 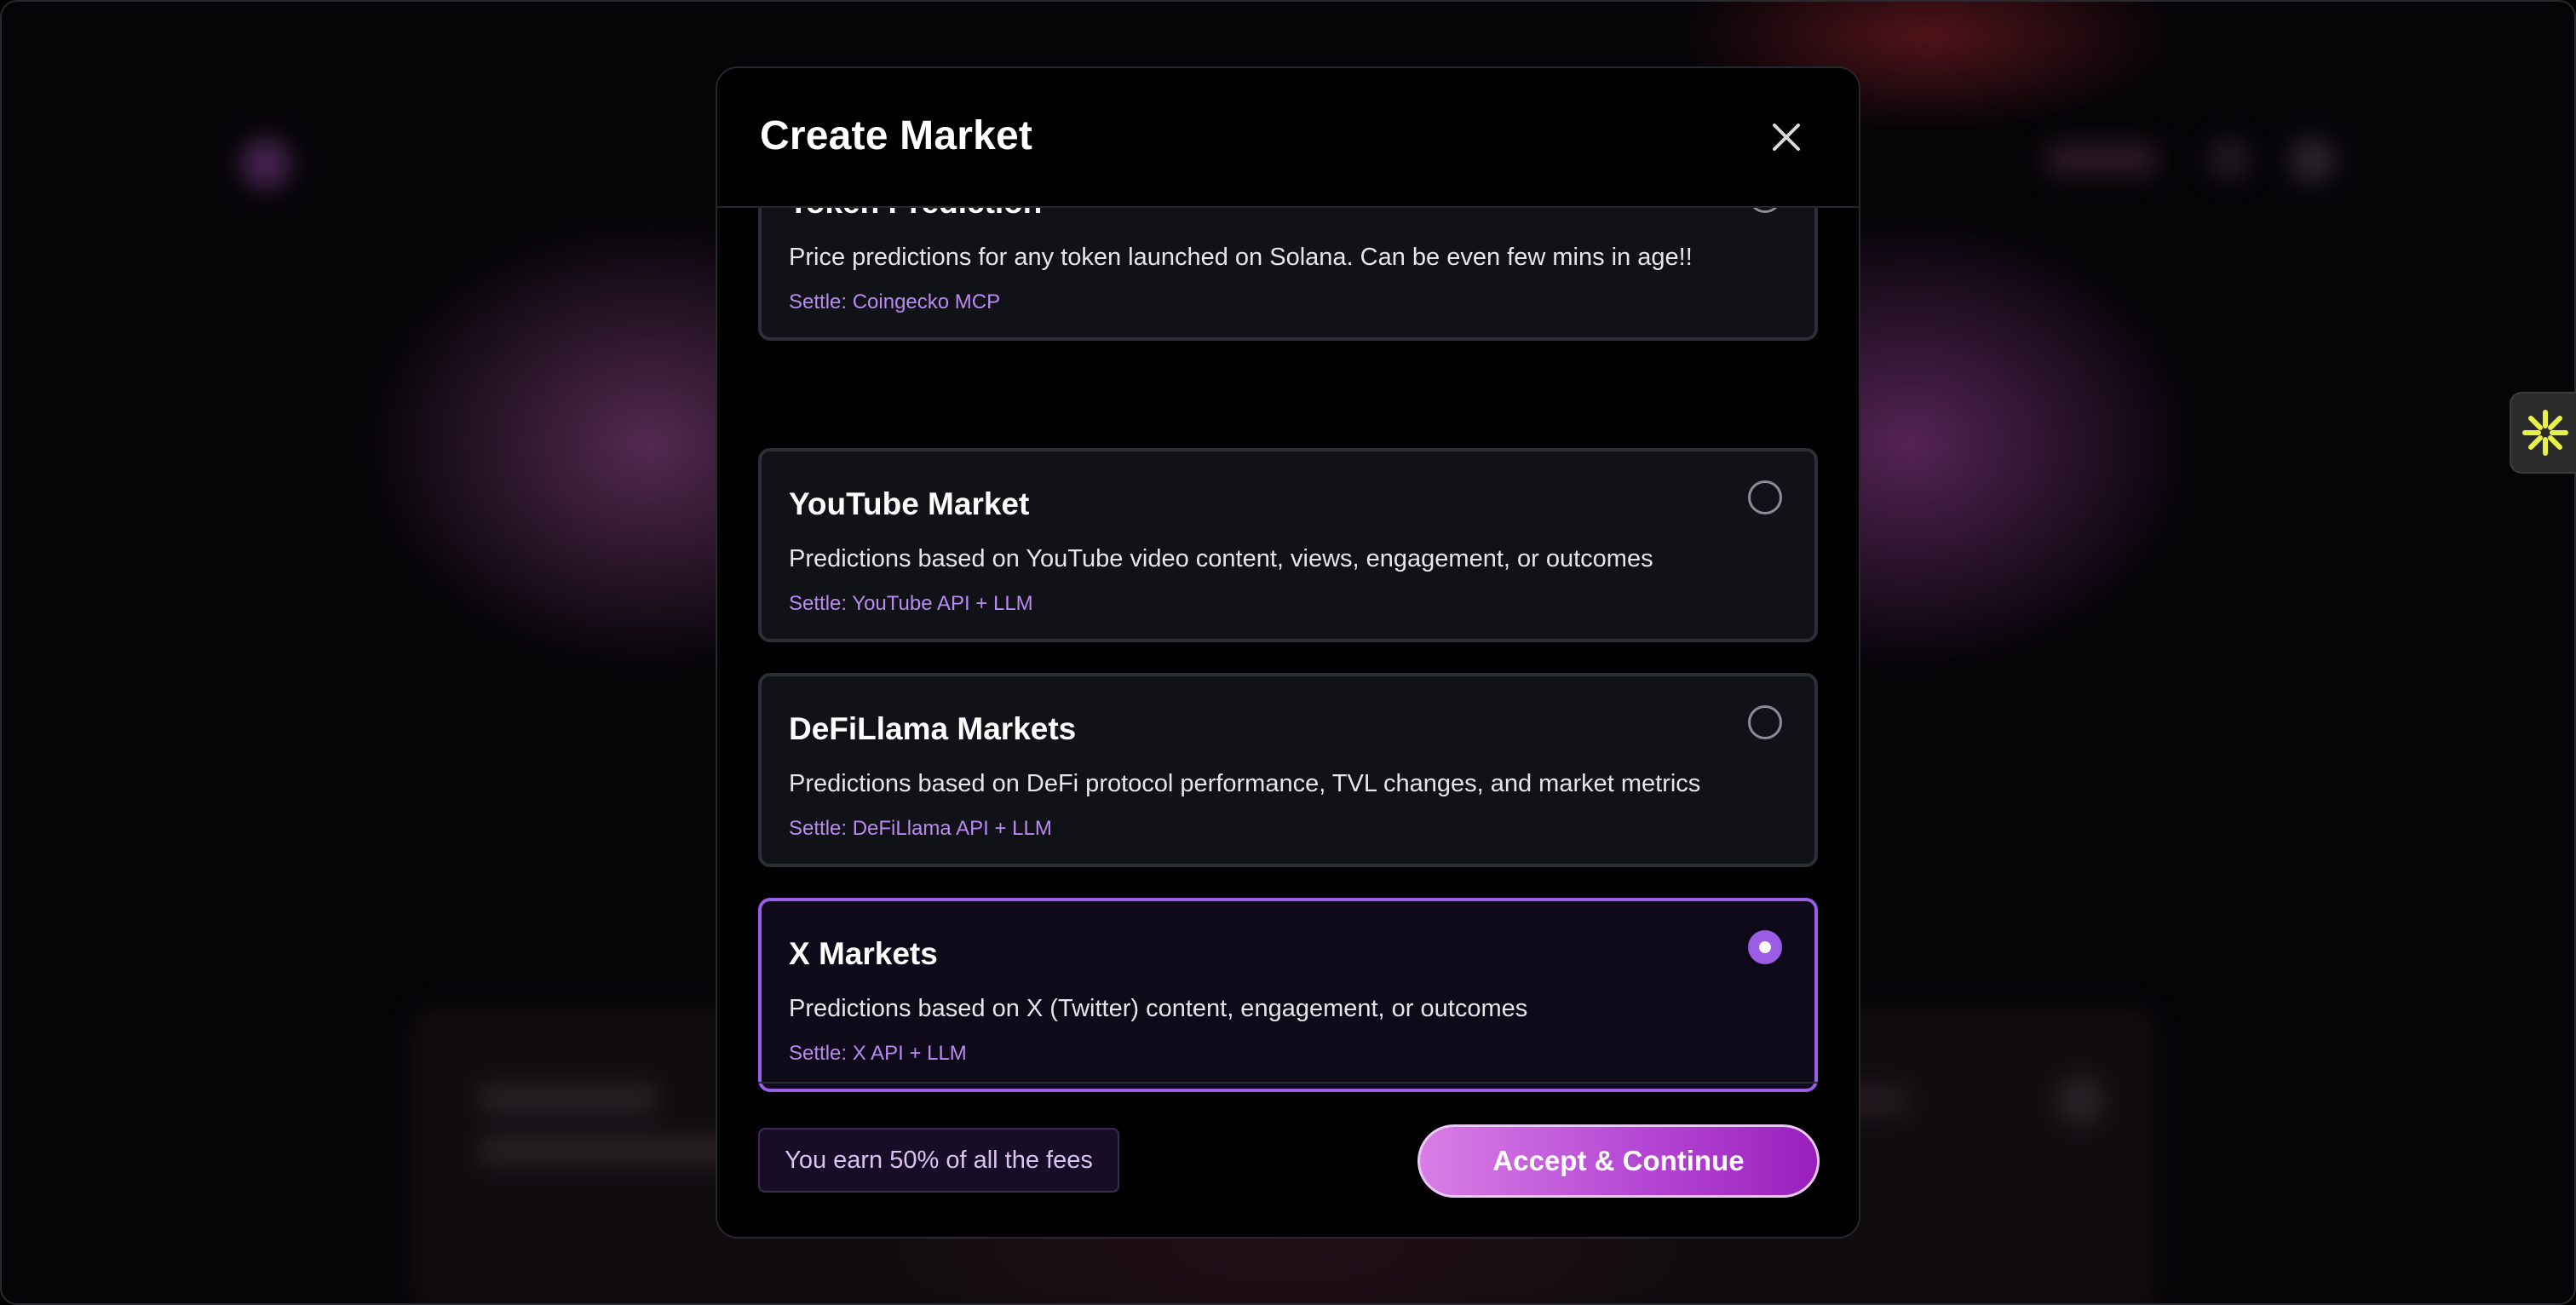 I want to click on option-title: YouTube Market, so click(x=909, y=503).